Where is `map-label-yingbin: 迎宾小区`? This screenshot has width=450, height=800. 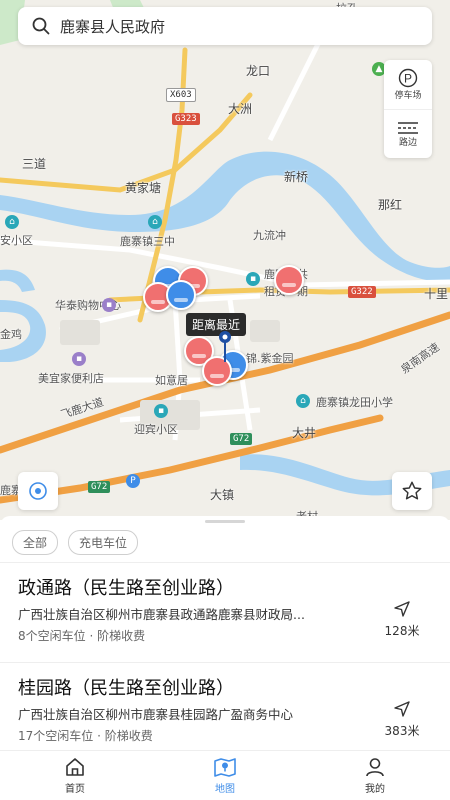
map-label-yingbin: 迎宾小区 is located at coordinates (156, 429).